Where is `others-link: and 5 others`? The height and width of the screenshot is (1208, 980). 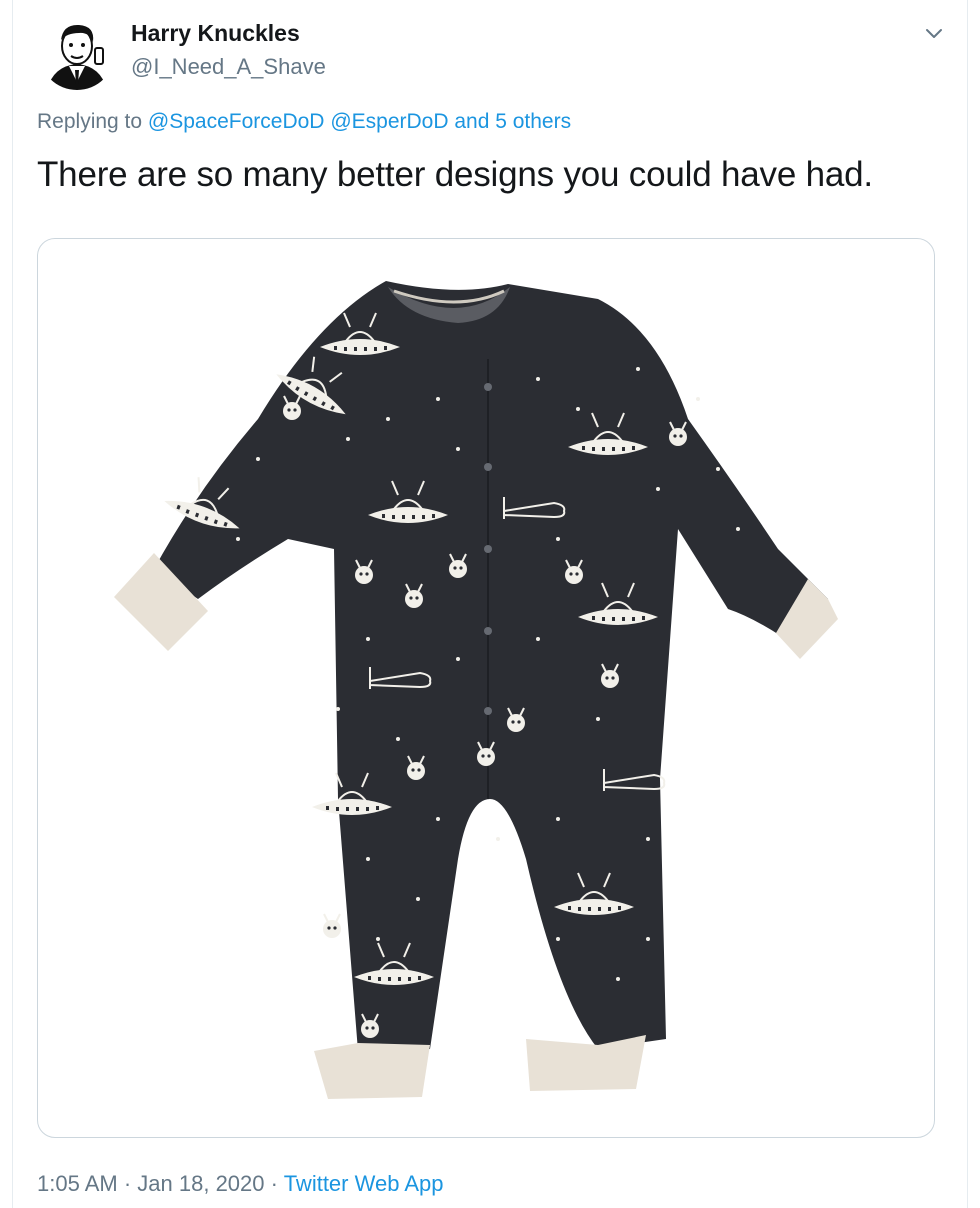
others-link: and 5 others is located at coordinates (512, 121).